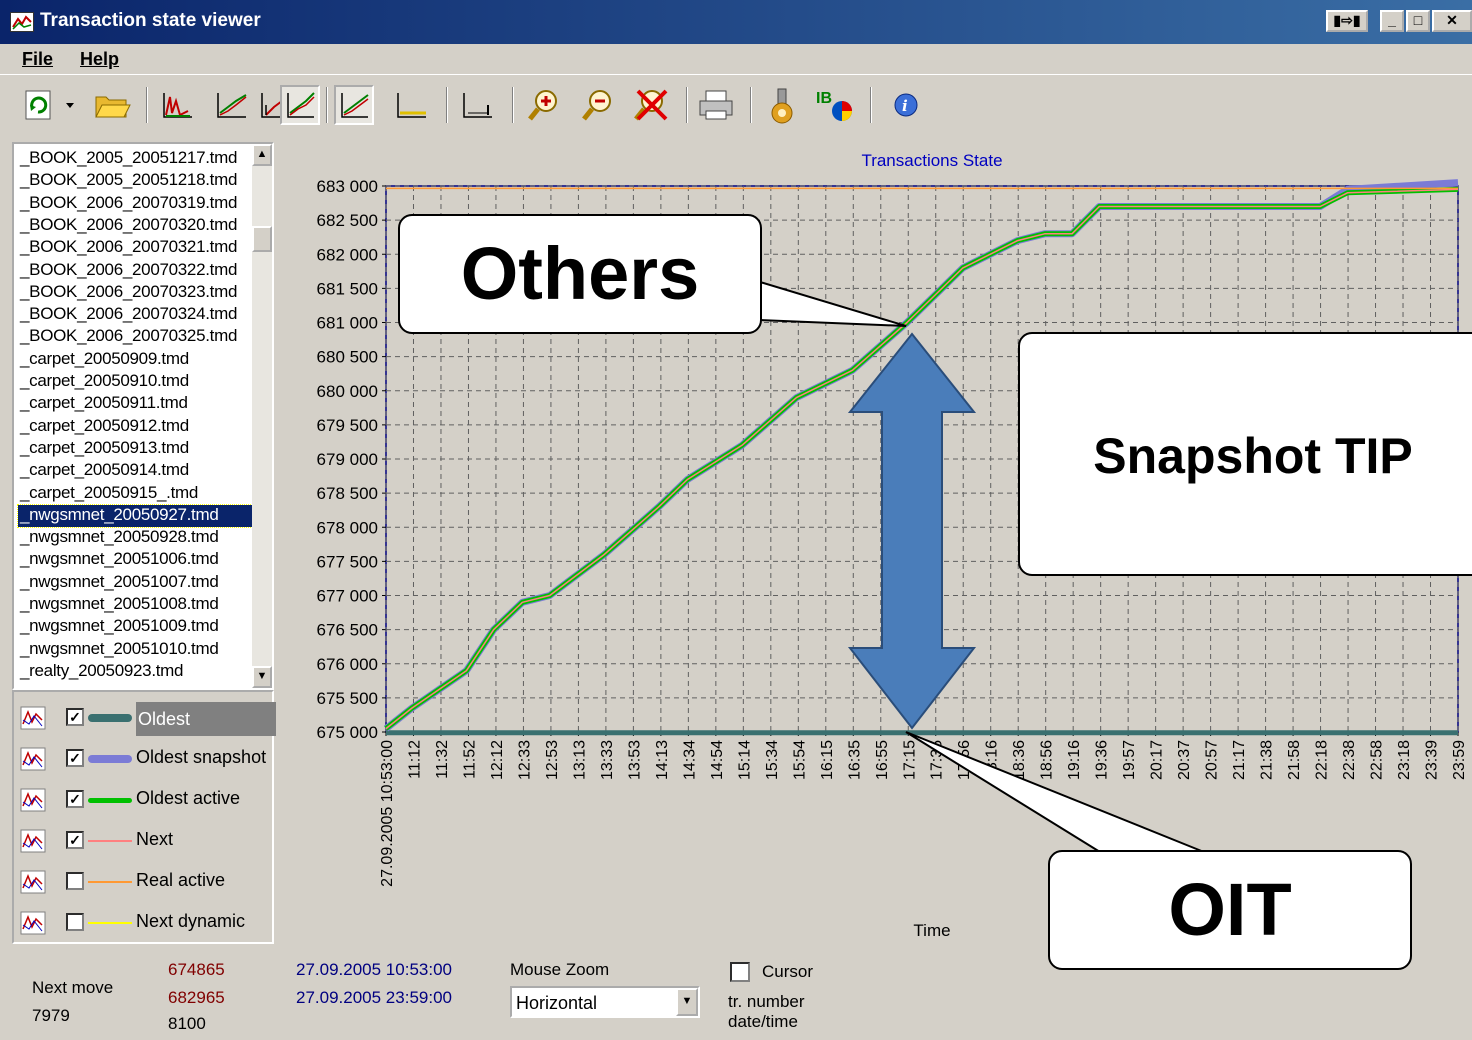 The image size is (1472, 1040). What do you see at coordinates (1253, 456) in the screenshot?
I see `snapshot-tip-callout-text: Snapshot TIP` at bounding box center [1253, 456].